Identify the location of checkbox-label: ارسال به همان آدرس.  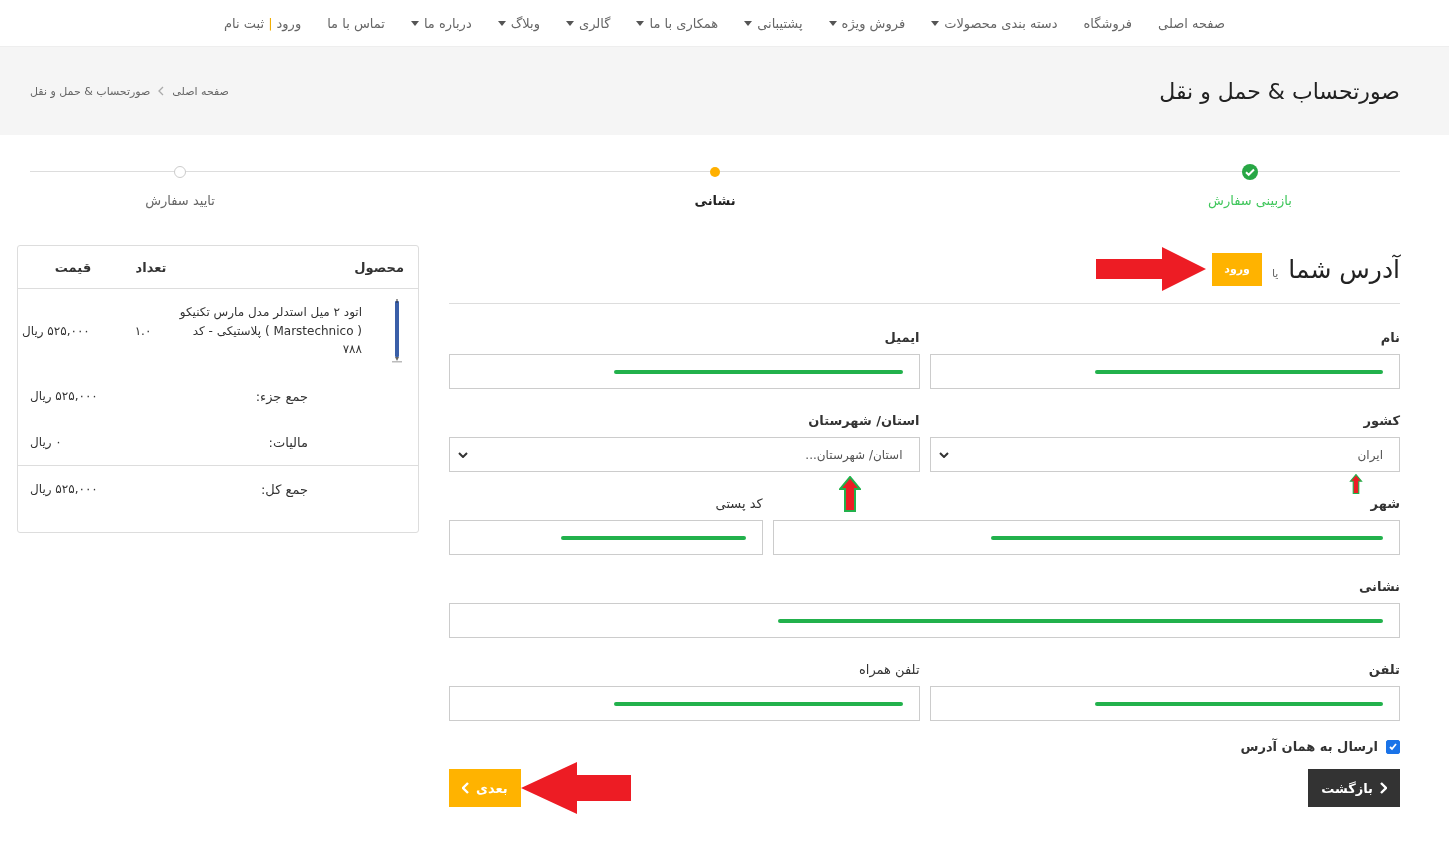
(1309, 746).